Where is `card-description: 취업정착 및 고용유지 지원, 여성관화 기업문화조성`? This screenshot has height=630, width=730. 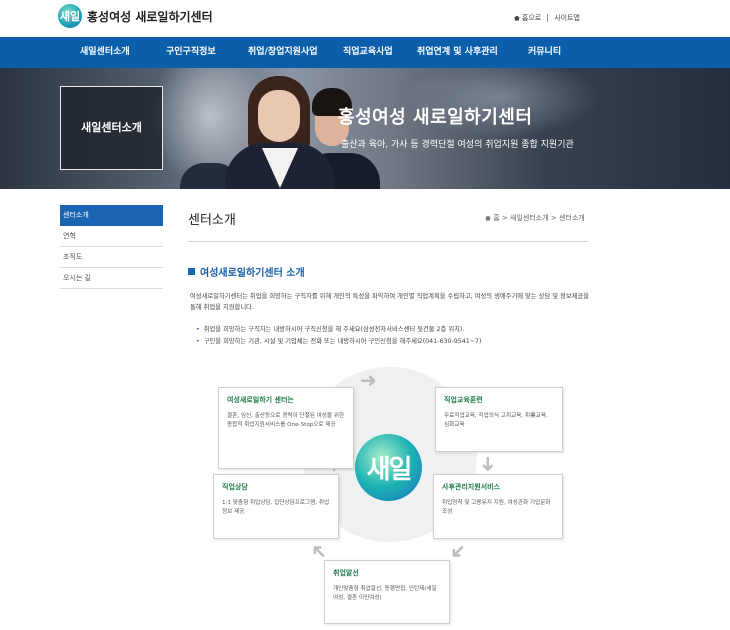 card-description: 취업정착 및 고용유지 지원, 여성관화 기업문화조성 is located at coordinates (496, 507).